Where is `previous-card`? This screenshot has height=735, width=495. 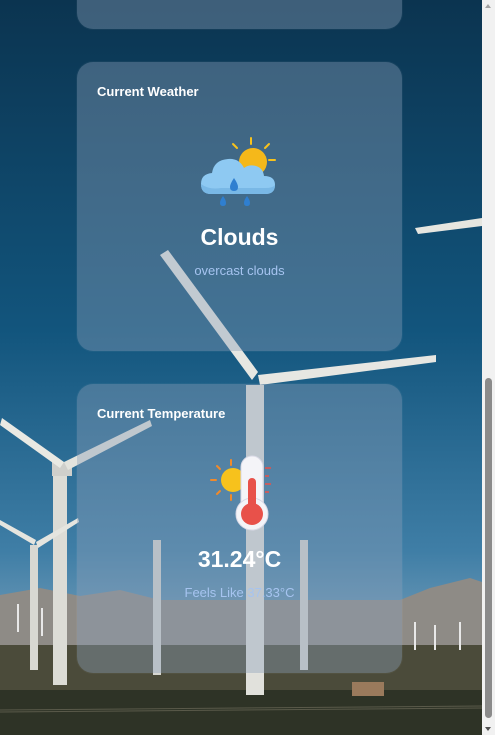 previous-card is located at coordinates (239, 14).